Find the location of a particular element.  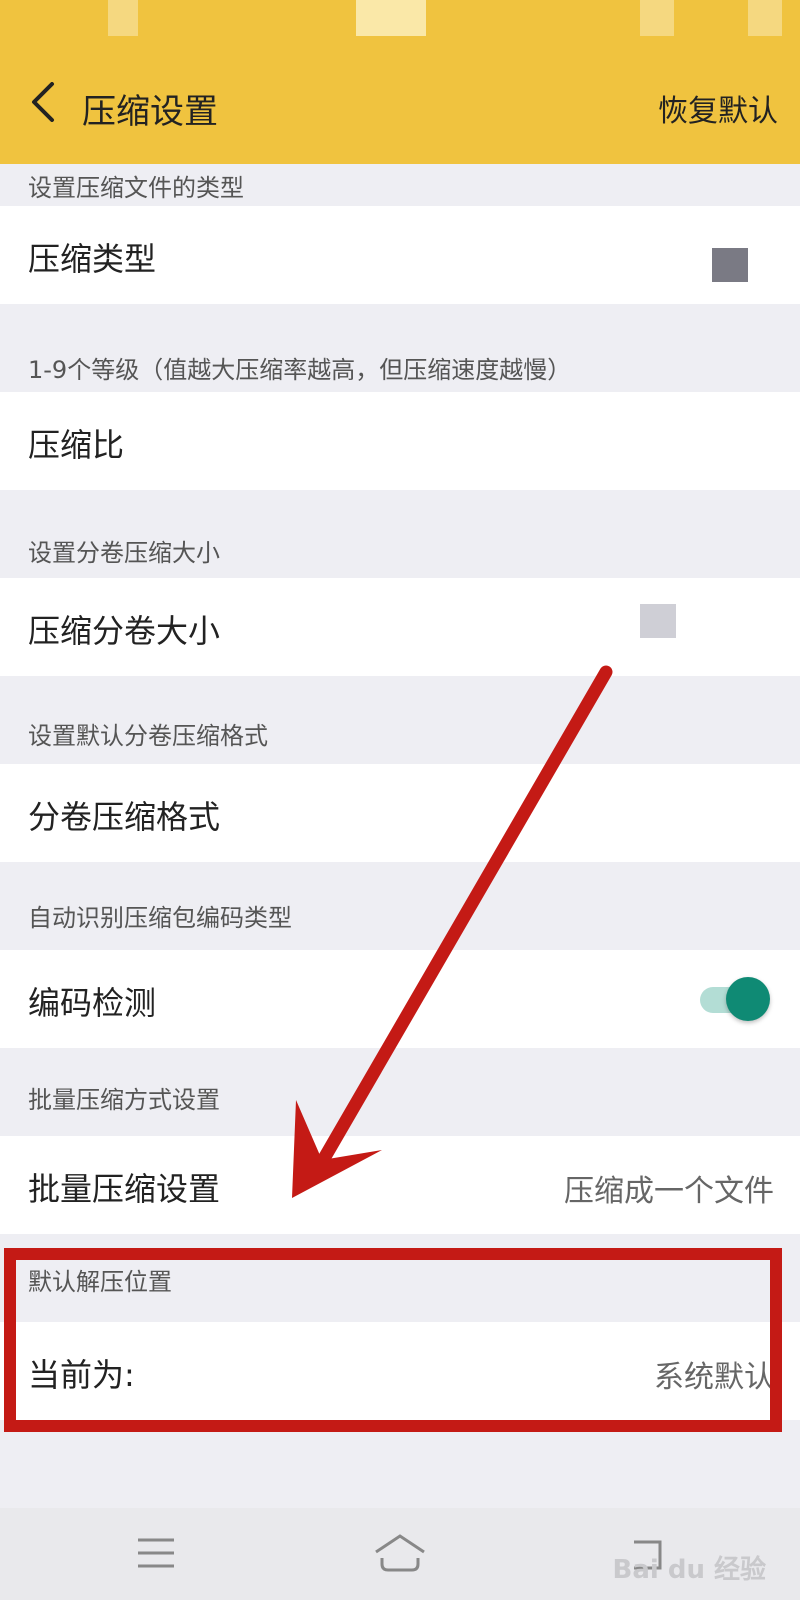

menu-icon is located at coordinates (156, 1553).